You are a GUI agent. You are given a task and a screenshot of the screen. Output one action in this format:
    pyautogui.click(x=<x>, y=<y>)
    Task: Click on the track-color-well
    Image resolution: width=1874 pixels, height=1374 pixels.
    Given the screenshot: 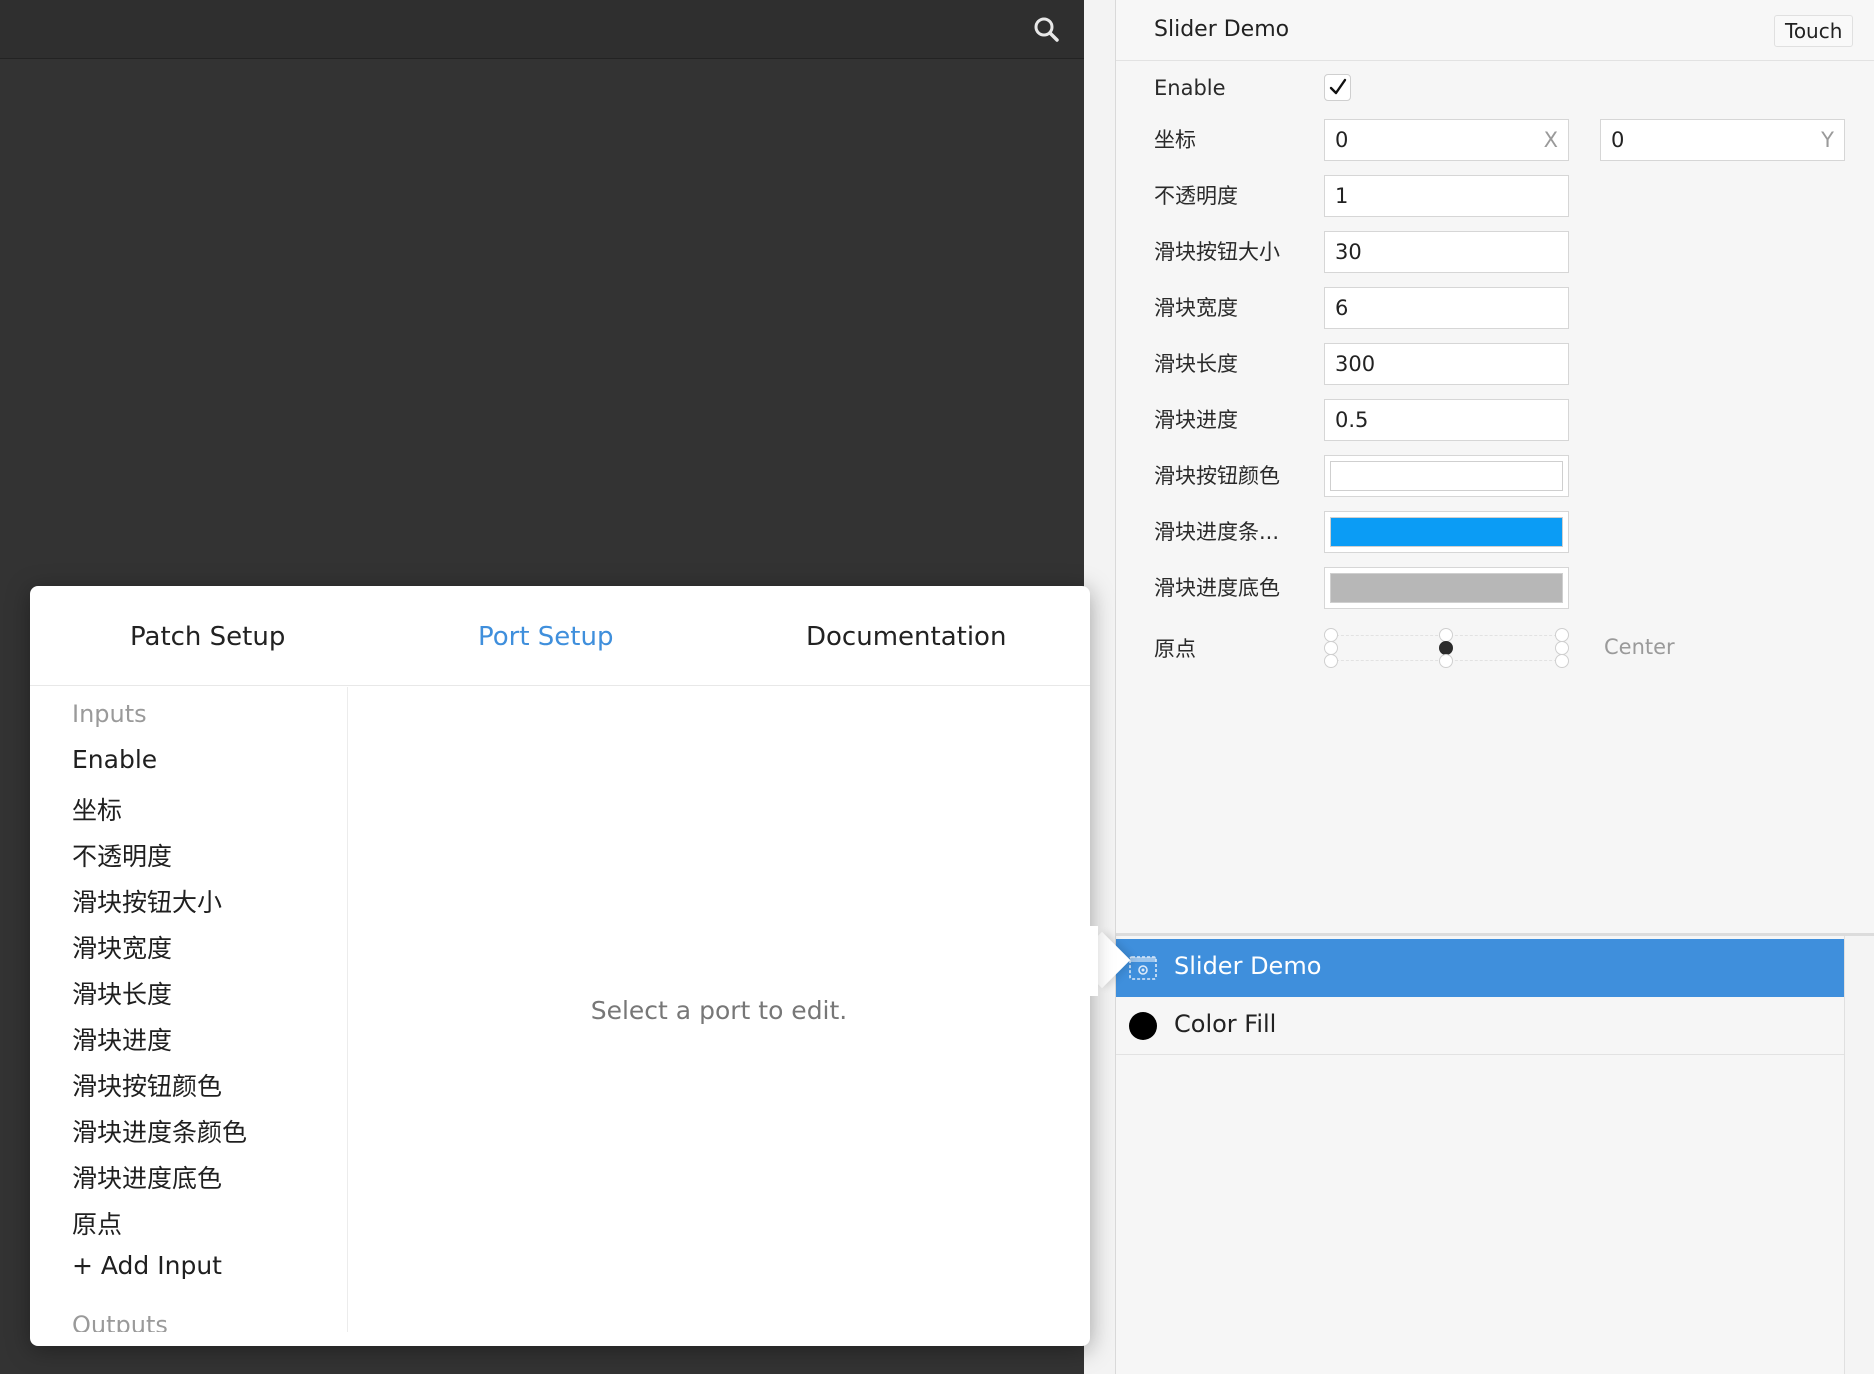 What is the action you would take?
    pyautogui.click(x=1446, y=588)
    